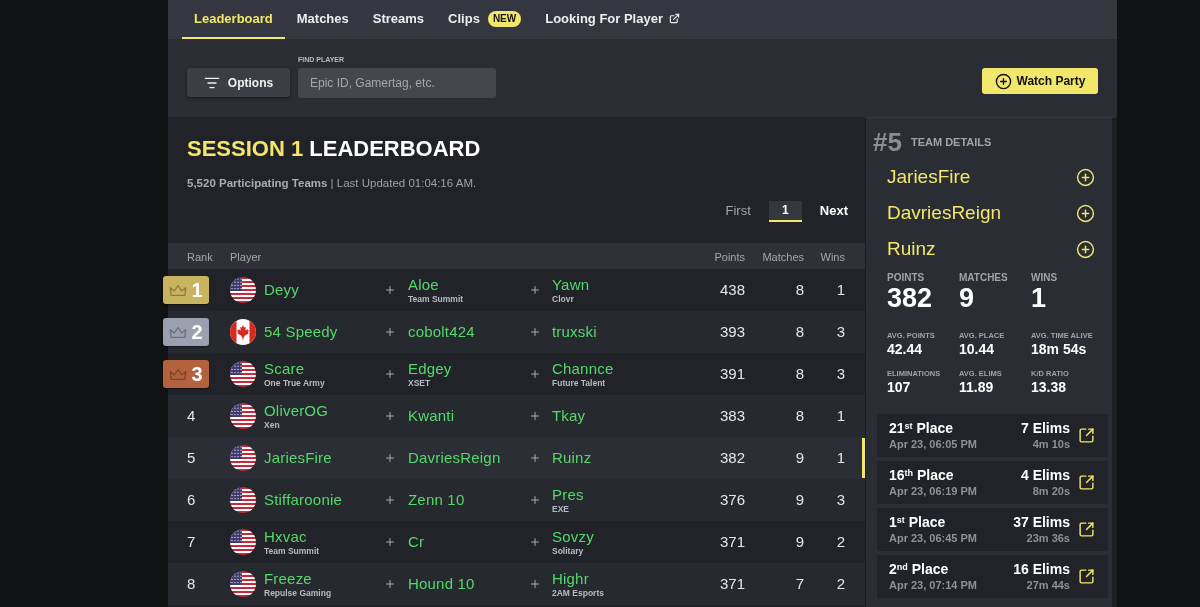 The image size is (1200, 607). What do you see at coordinates (911, 249) in the screenshot?
I see `team-member-name: Ruinz` at bounding box center [911, 249].